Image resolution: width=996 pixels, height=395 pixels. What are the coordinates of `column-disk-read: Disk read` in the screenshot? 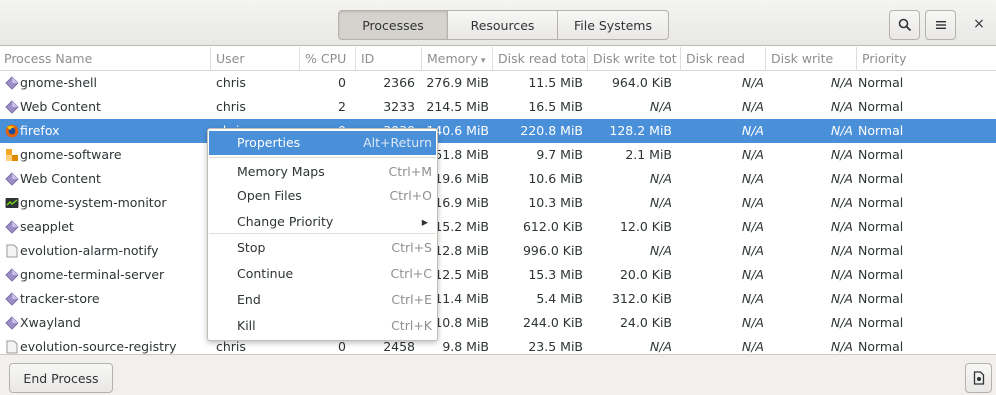 It's located at (722, 59).